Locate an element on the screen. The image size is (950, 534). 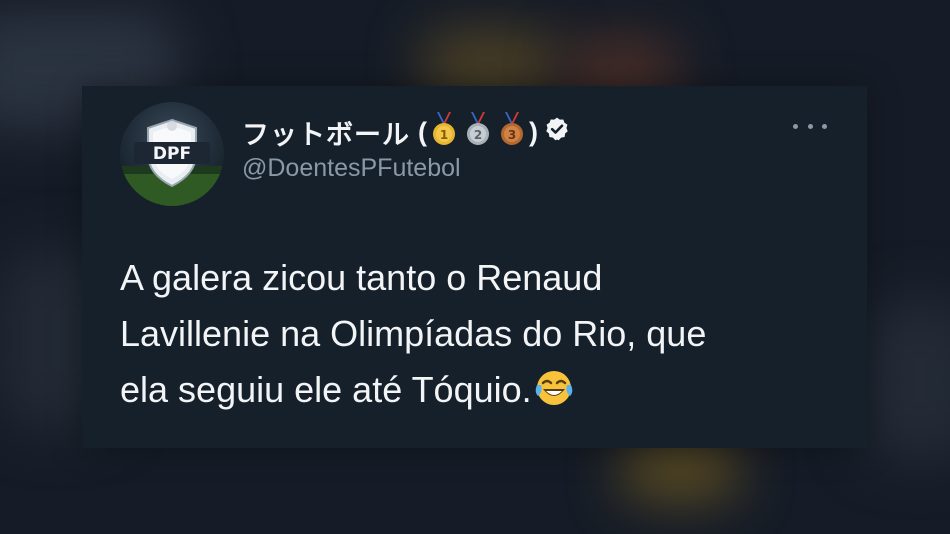
tweet-text-line: A galera zicou tanto o Renaud is located at coordinates (361, 277).